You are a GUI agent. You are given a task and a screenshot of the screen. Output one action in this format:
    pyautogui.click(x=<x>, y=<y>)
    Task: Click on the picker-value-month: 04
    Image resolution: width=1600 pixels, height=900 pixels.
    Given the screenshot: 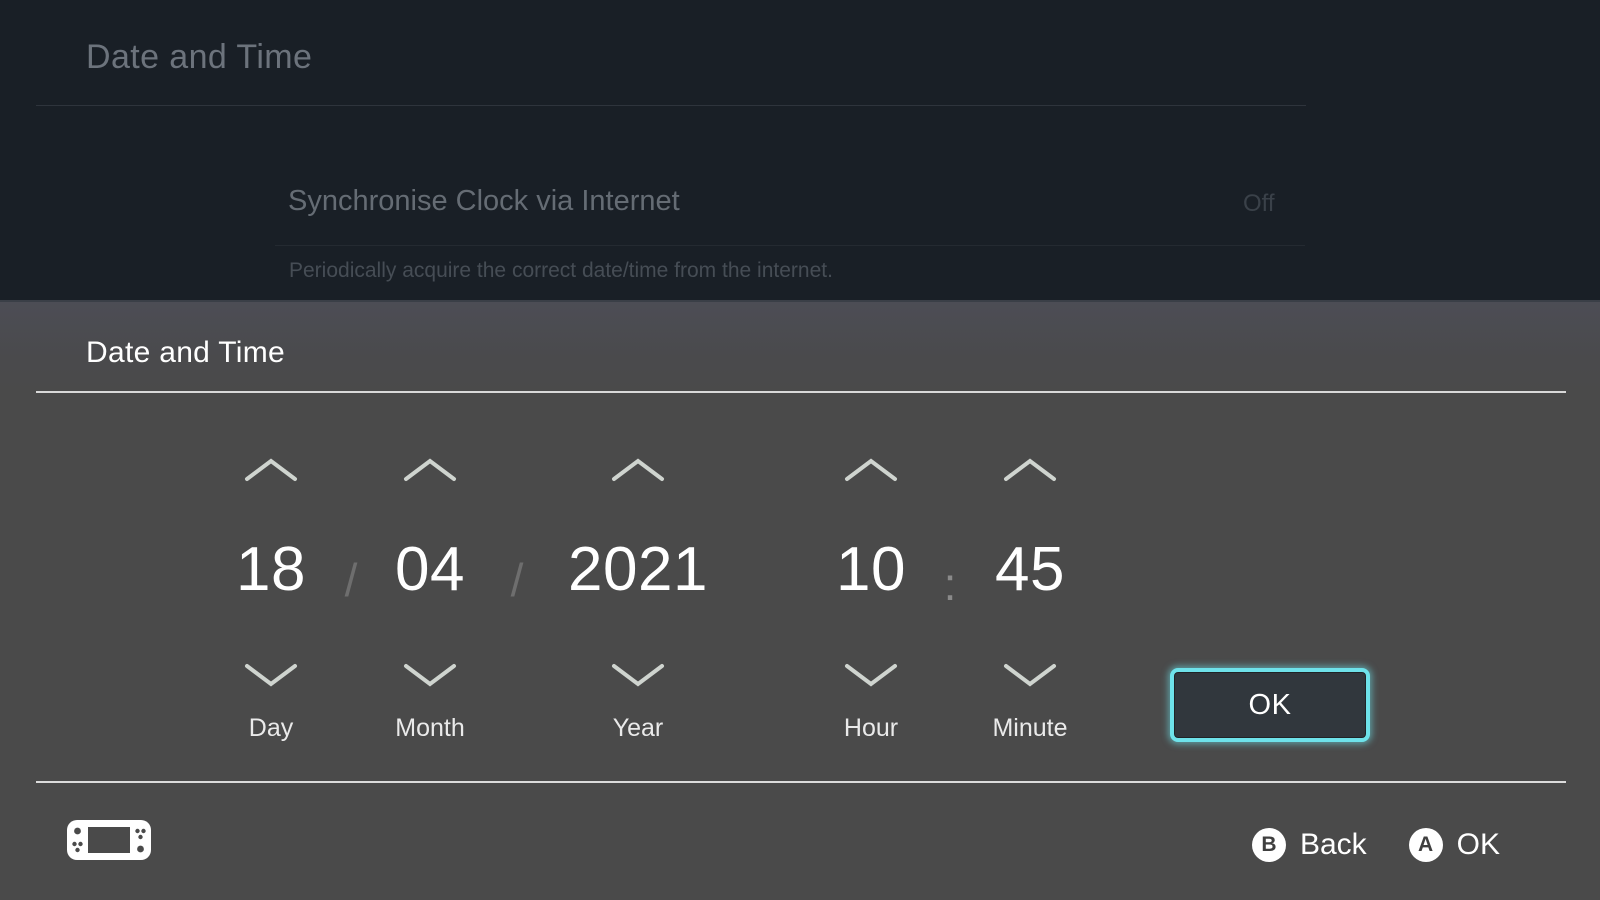 What is the action you would take?
    pyautogui.click(x=430, y=570)
    